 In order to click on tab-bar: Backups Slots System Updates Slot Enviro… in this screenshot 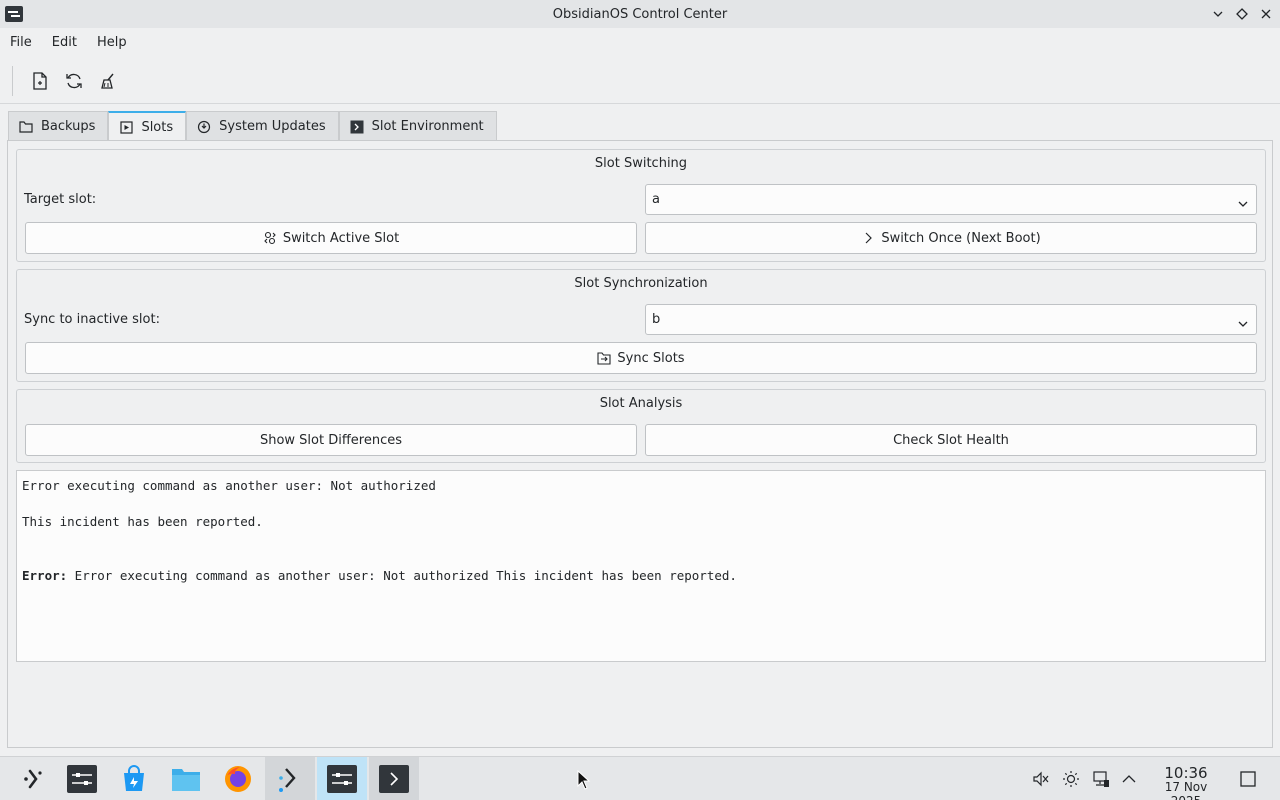, I will do `click(252, 126)`.